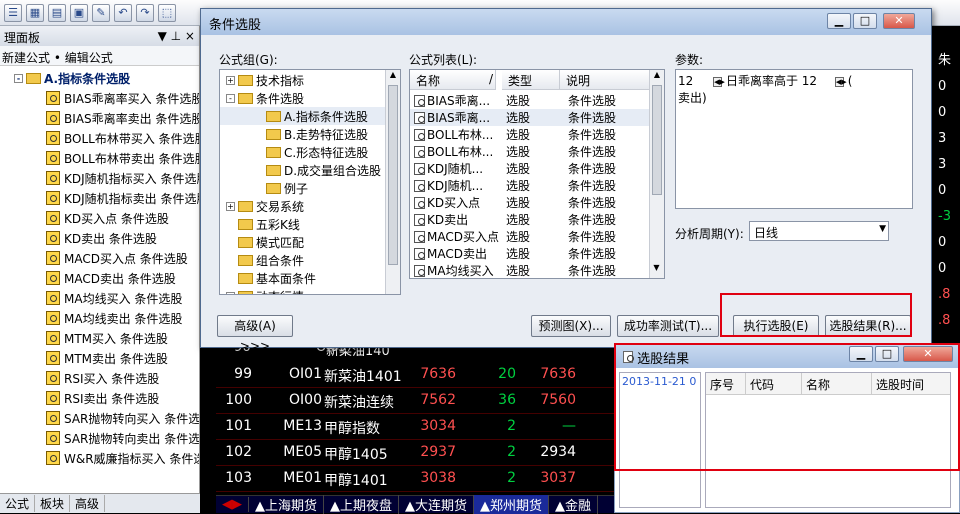 Image resolution: width=960 pixels, height=514 pixels. What do you see at coordinates (99, 258) in the screenshot?
I see `formula-list-item: MACD买入点 条件选股` at bounding box center [99, 258].